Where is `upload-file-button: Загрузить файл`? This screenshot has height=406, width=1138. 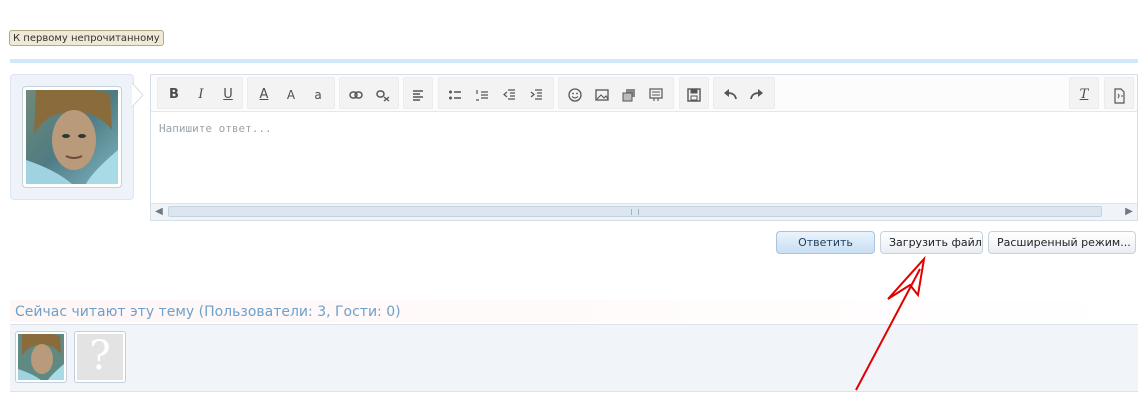
upload-file-button: Загрузить файл is located at coordinates (931, 242).